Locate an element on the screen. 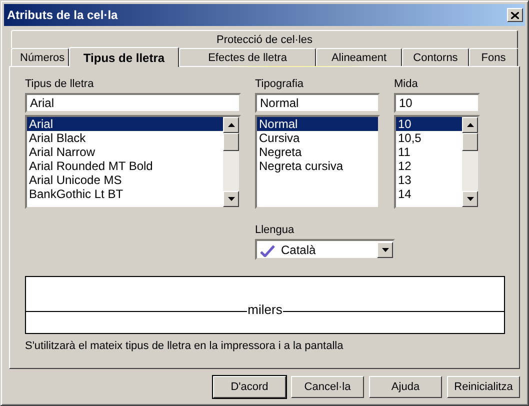  list-item: 10 is located at coordinates (429, 124).